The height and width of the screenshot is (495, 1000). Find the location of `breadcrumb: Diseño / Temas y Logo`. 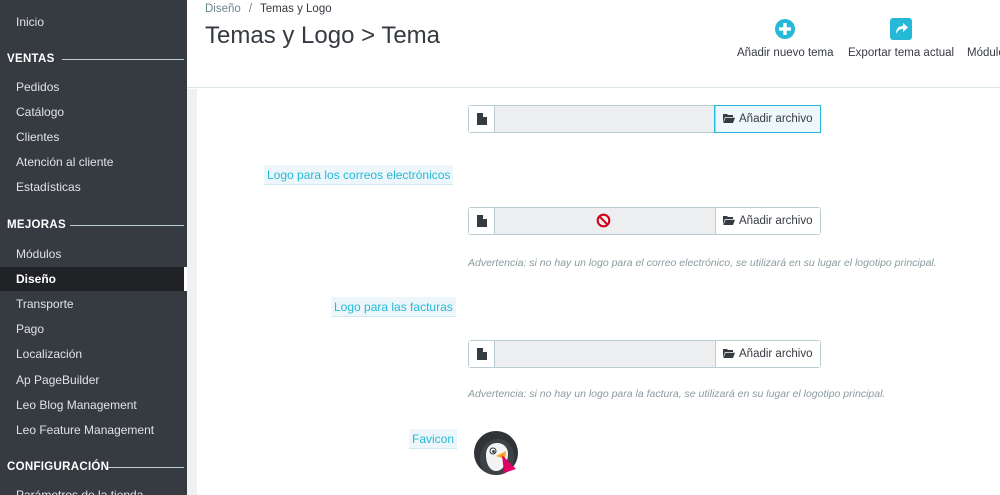

breadcrumb: Diseño / Temas y Logo is located at coordinates (268, 9).